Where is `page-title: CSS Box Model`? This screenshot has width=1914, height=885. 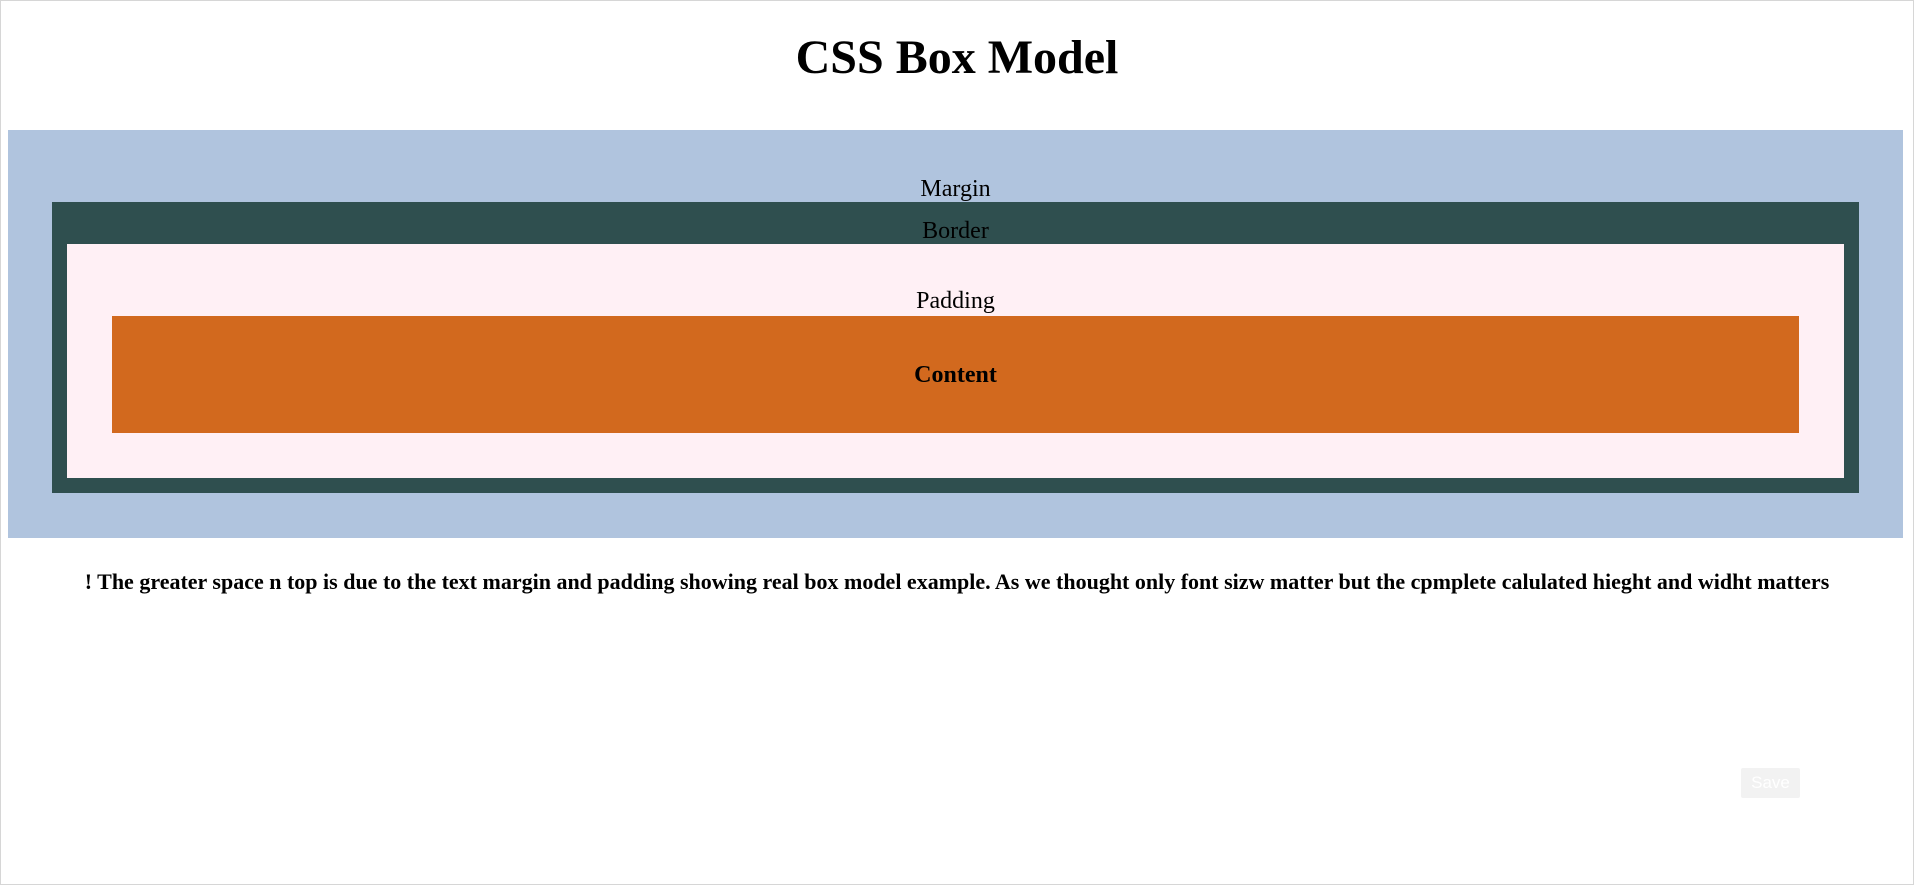 page-title: CSS Box Model is located at coordinates (957, 57).